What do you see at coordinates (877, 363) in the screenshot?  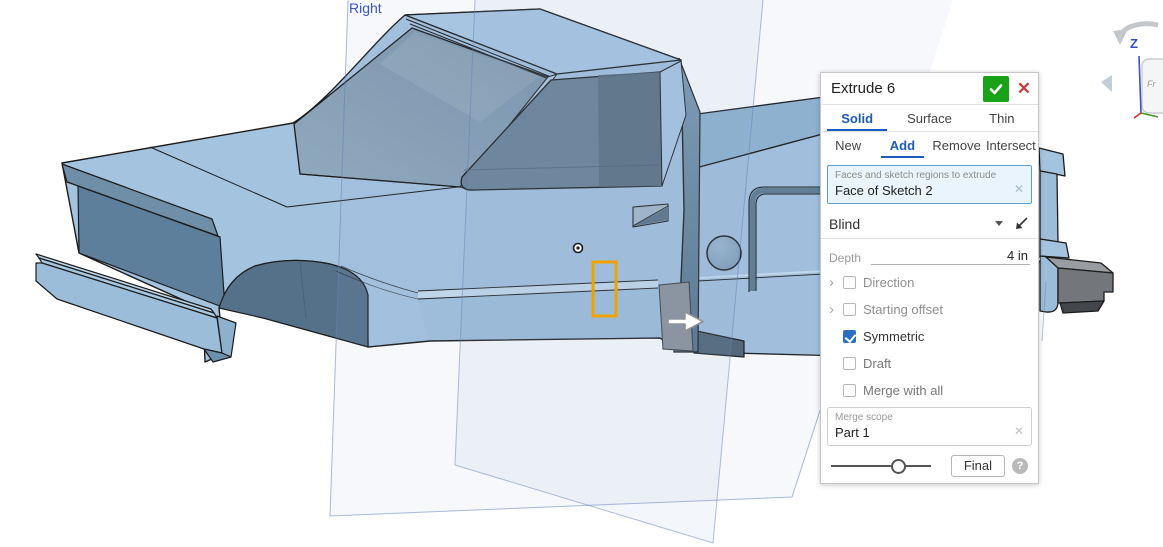 I see `draft-label: Draft` at bounding box center [877, 363].